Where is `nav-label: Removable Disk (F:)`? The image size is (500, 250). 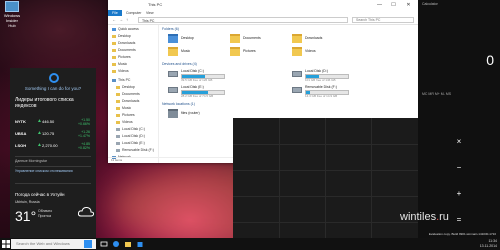 nav-label: Removable Disk (F:) is located at coordinates (138, 150).